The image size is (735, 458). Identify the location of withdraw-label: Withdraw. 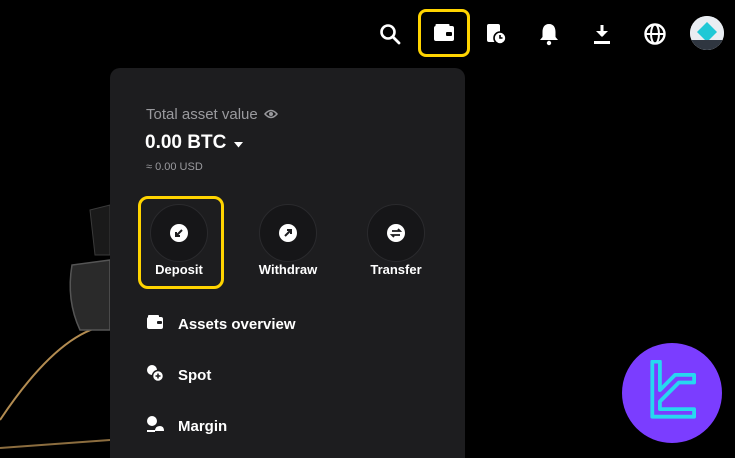
(288, 269).